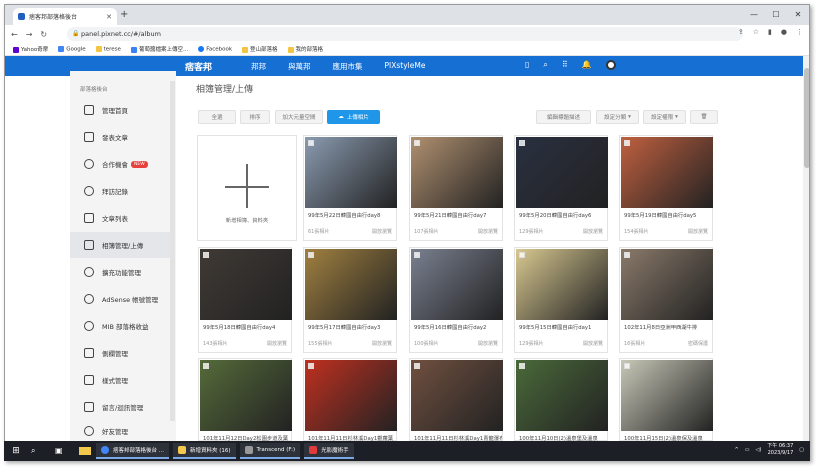 The height and width of the screenshot is (474, 824). Describe the element at coordinates (120, 299) in the screenshot. I see `sidebar-item-adsense: AdSense 帳號管理` at that location.